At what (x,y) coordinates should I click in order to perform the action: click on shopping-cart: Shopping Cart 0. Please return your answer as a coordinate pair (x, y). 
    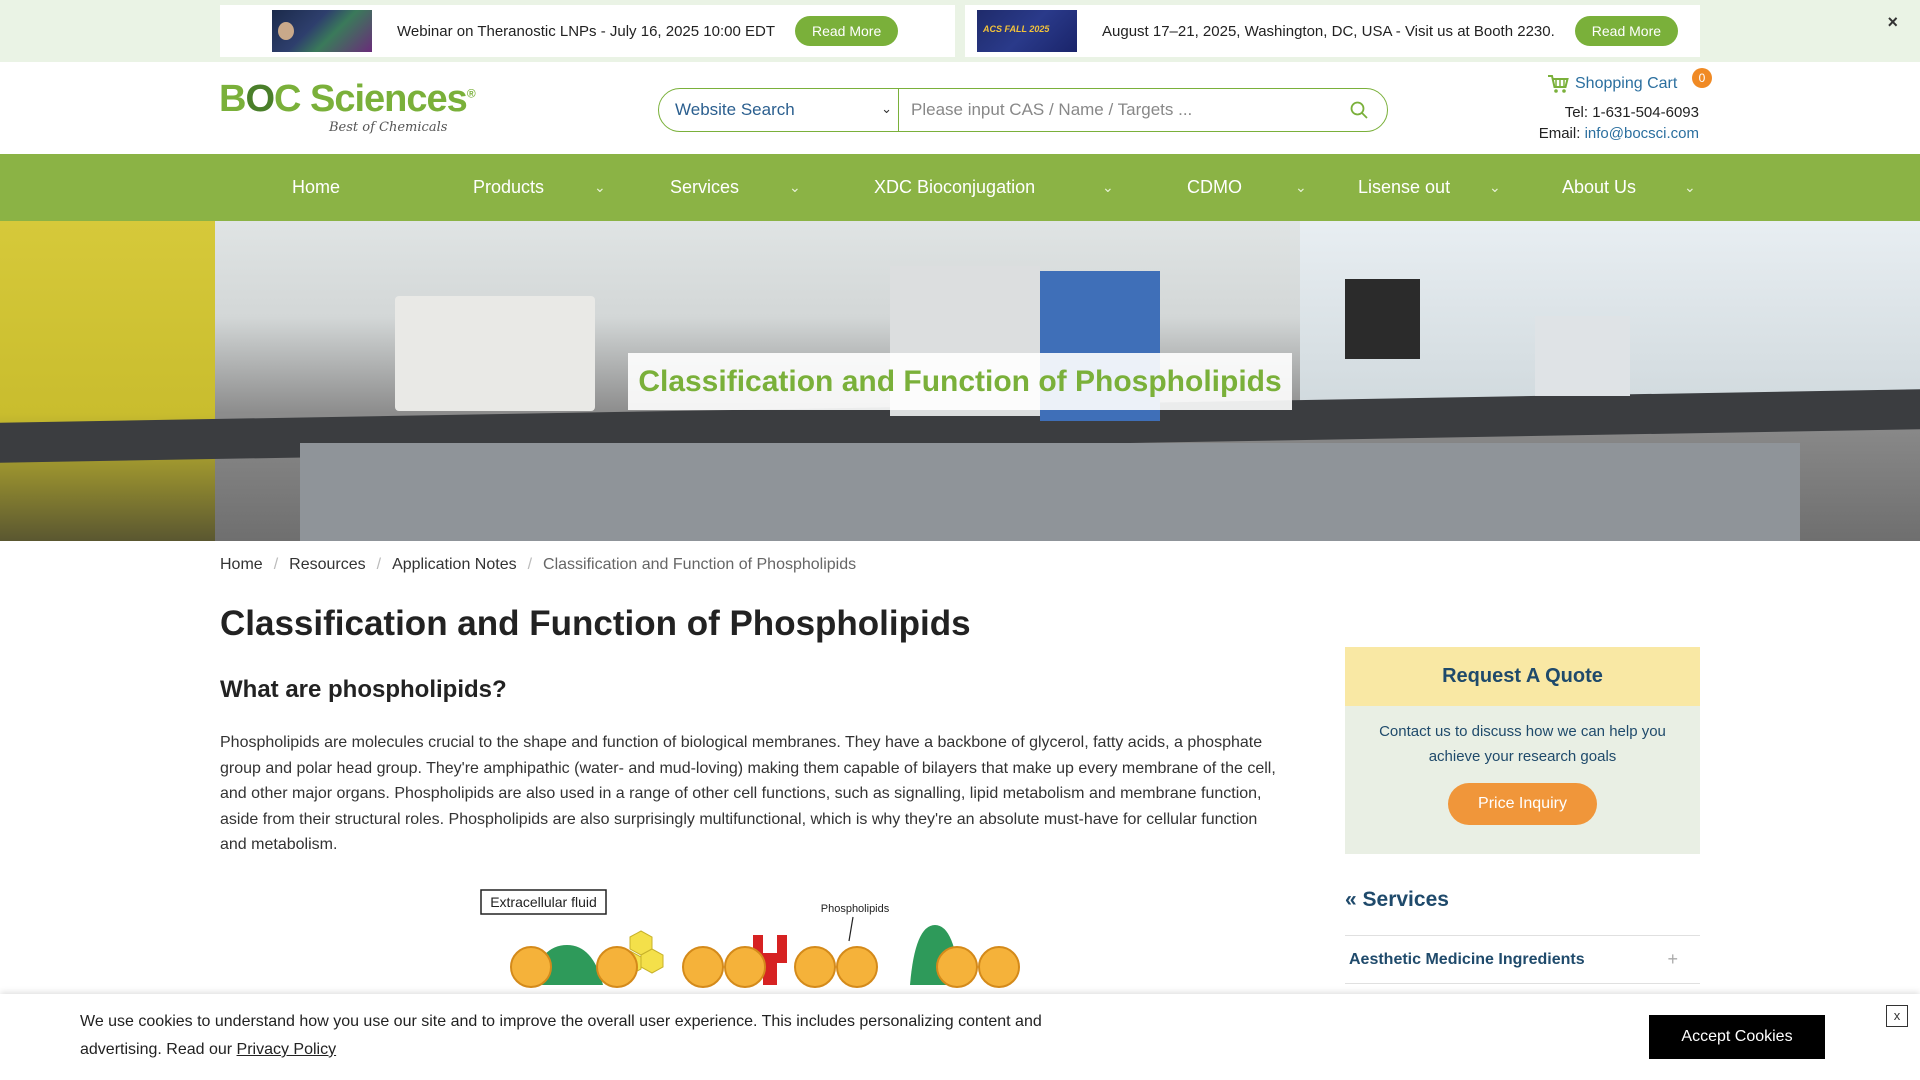
    Looking at the image, I should click on (1629, 81).